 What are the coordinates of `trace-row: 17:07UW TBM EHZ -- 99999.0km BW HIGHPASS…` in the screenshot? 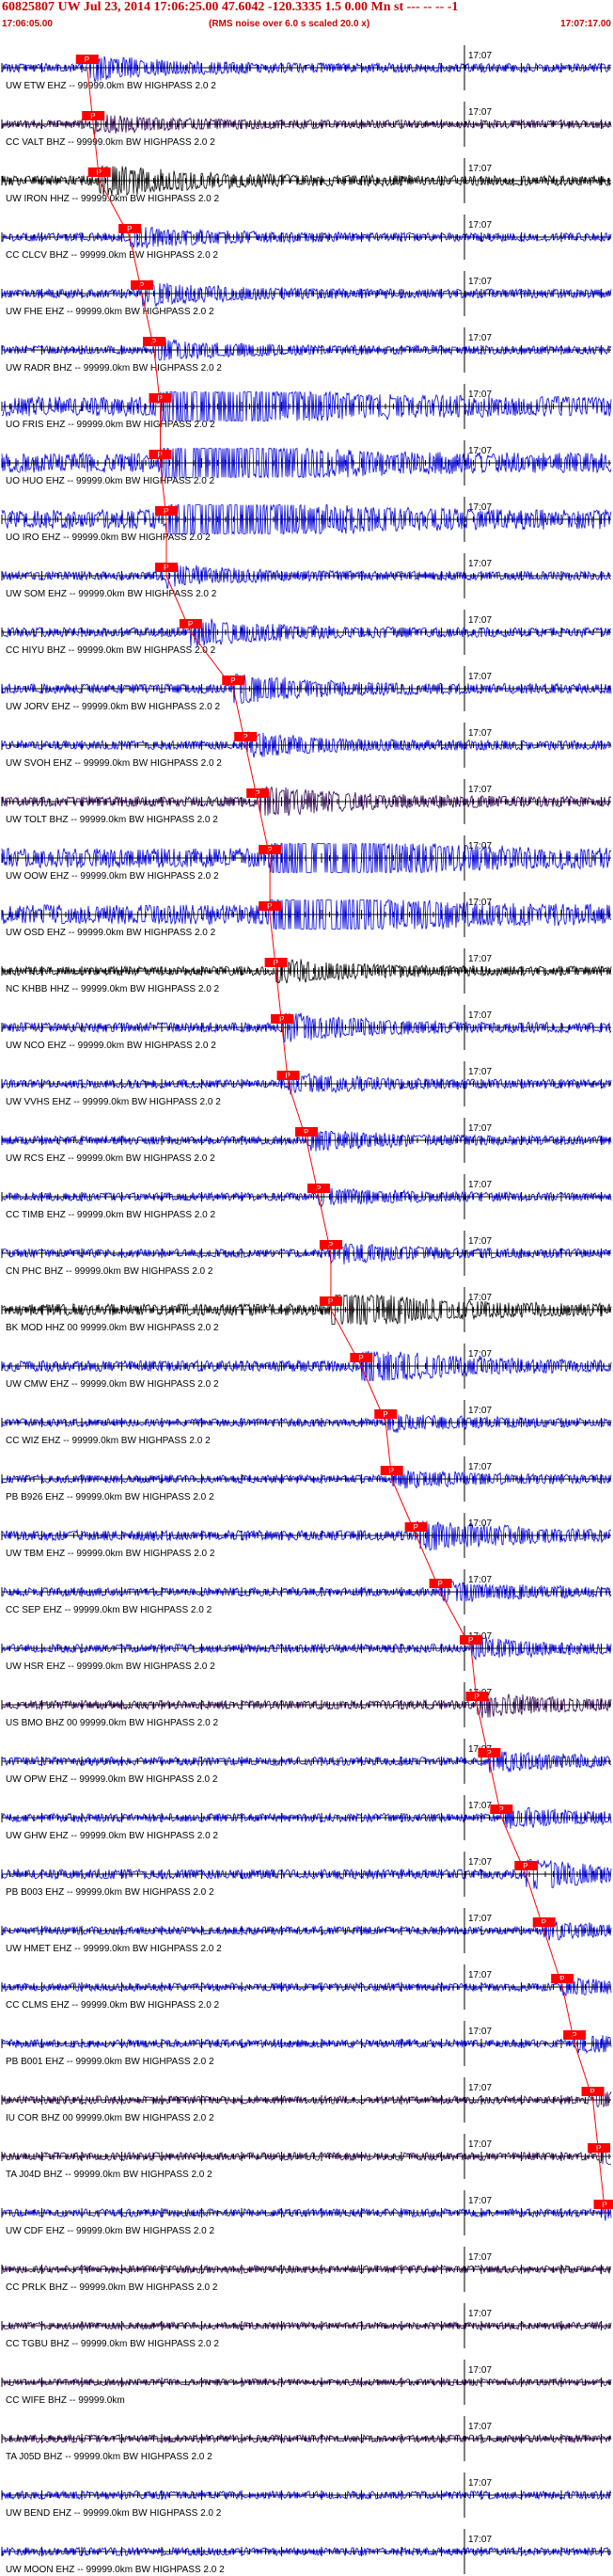 It's located at (306, 1536).